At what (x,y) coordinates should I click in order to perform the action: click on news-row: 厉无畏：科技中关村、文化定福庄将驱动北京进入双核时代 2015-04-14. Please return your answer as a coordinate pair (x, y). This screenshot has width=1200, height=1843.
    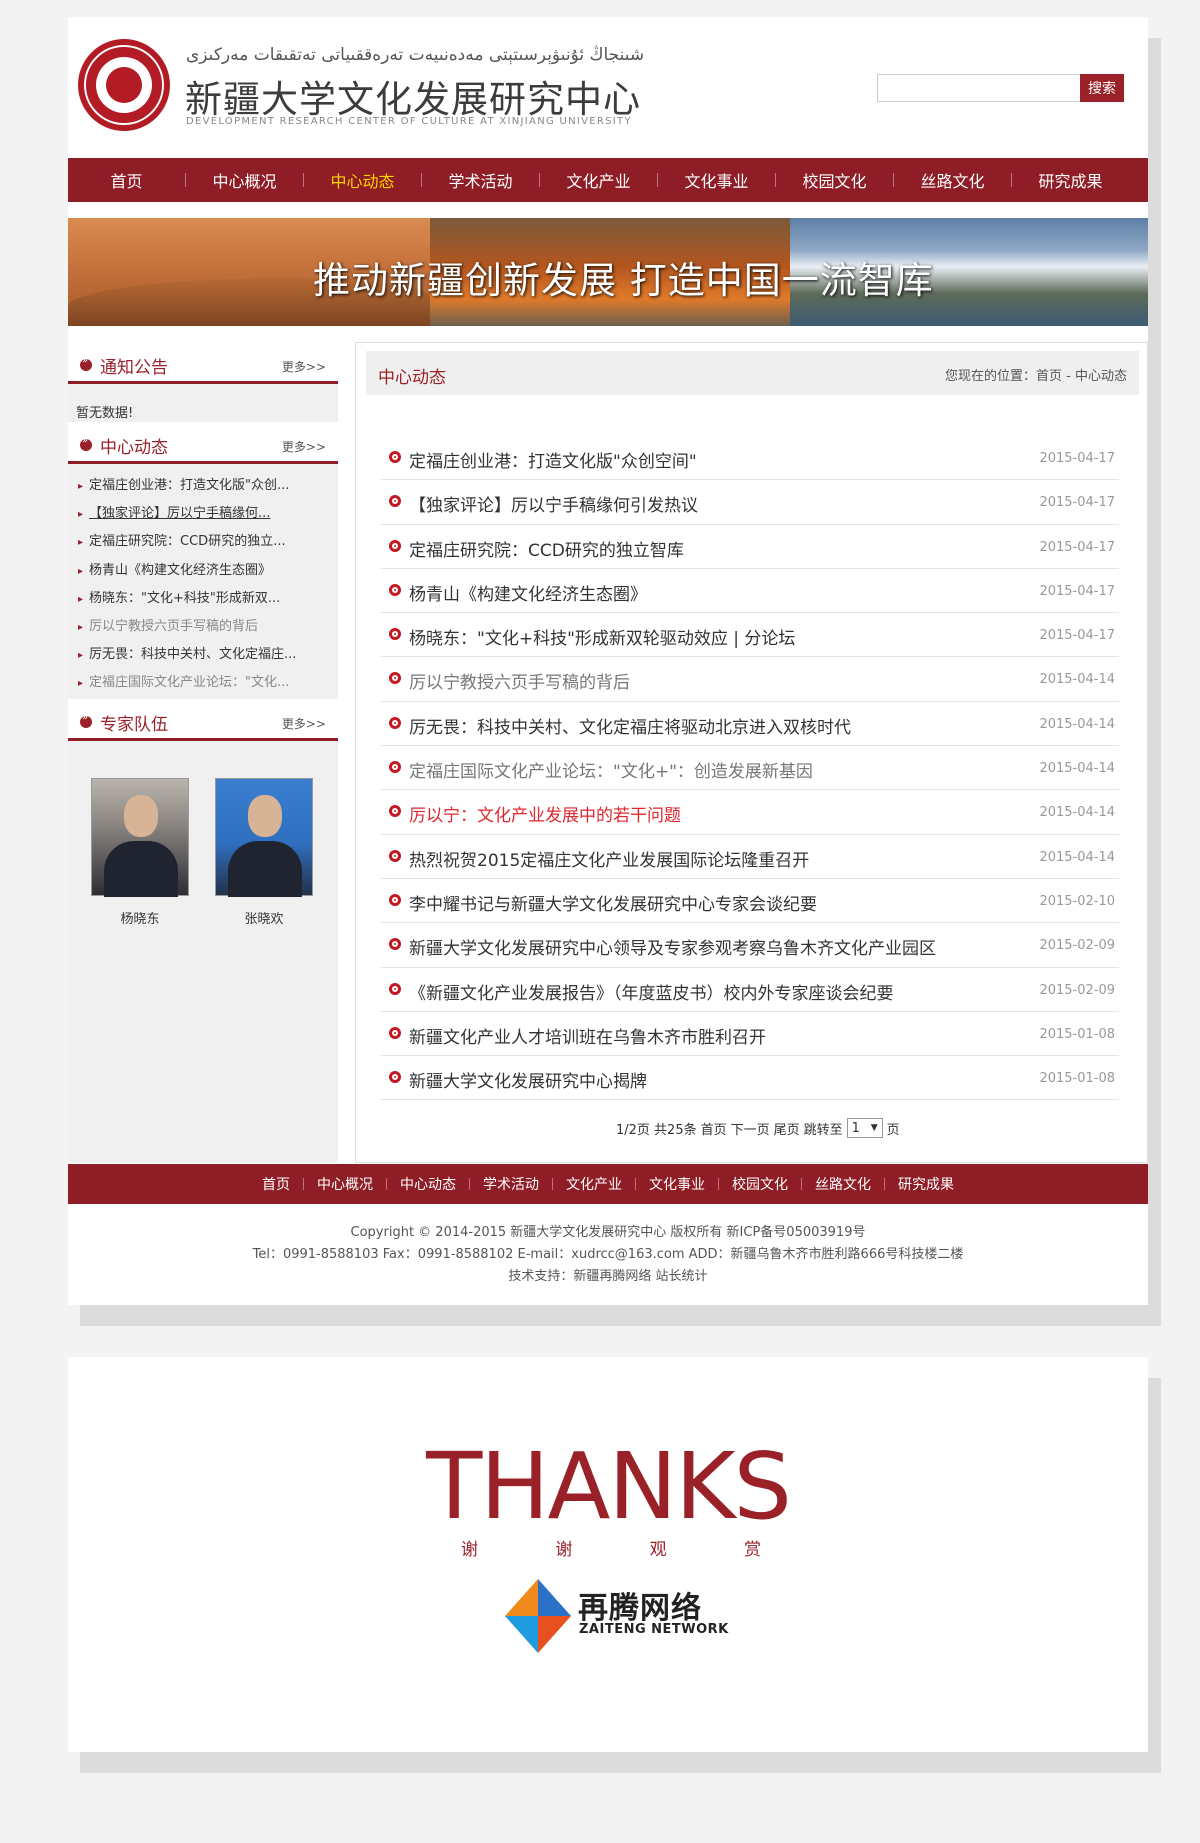
    Looking at the image, I should click on (750, 724).